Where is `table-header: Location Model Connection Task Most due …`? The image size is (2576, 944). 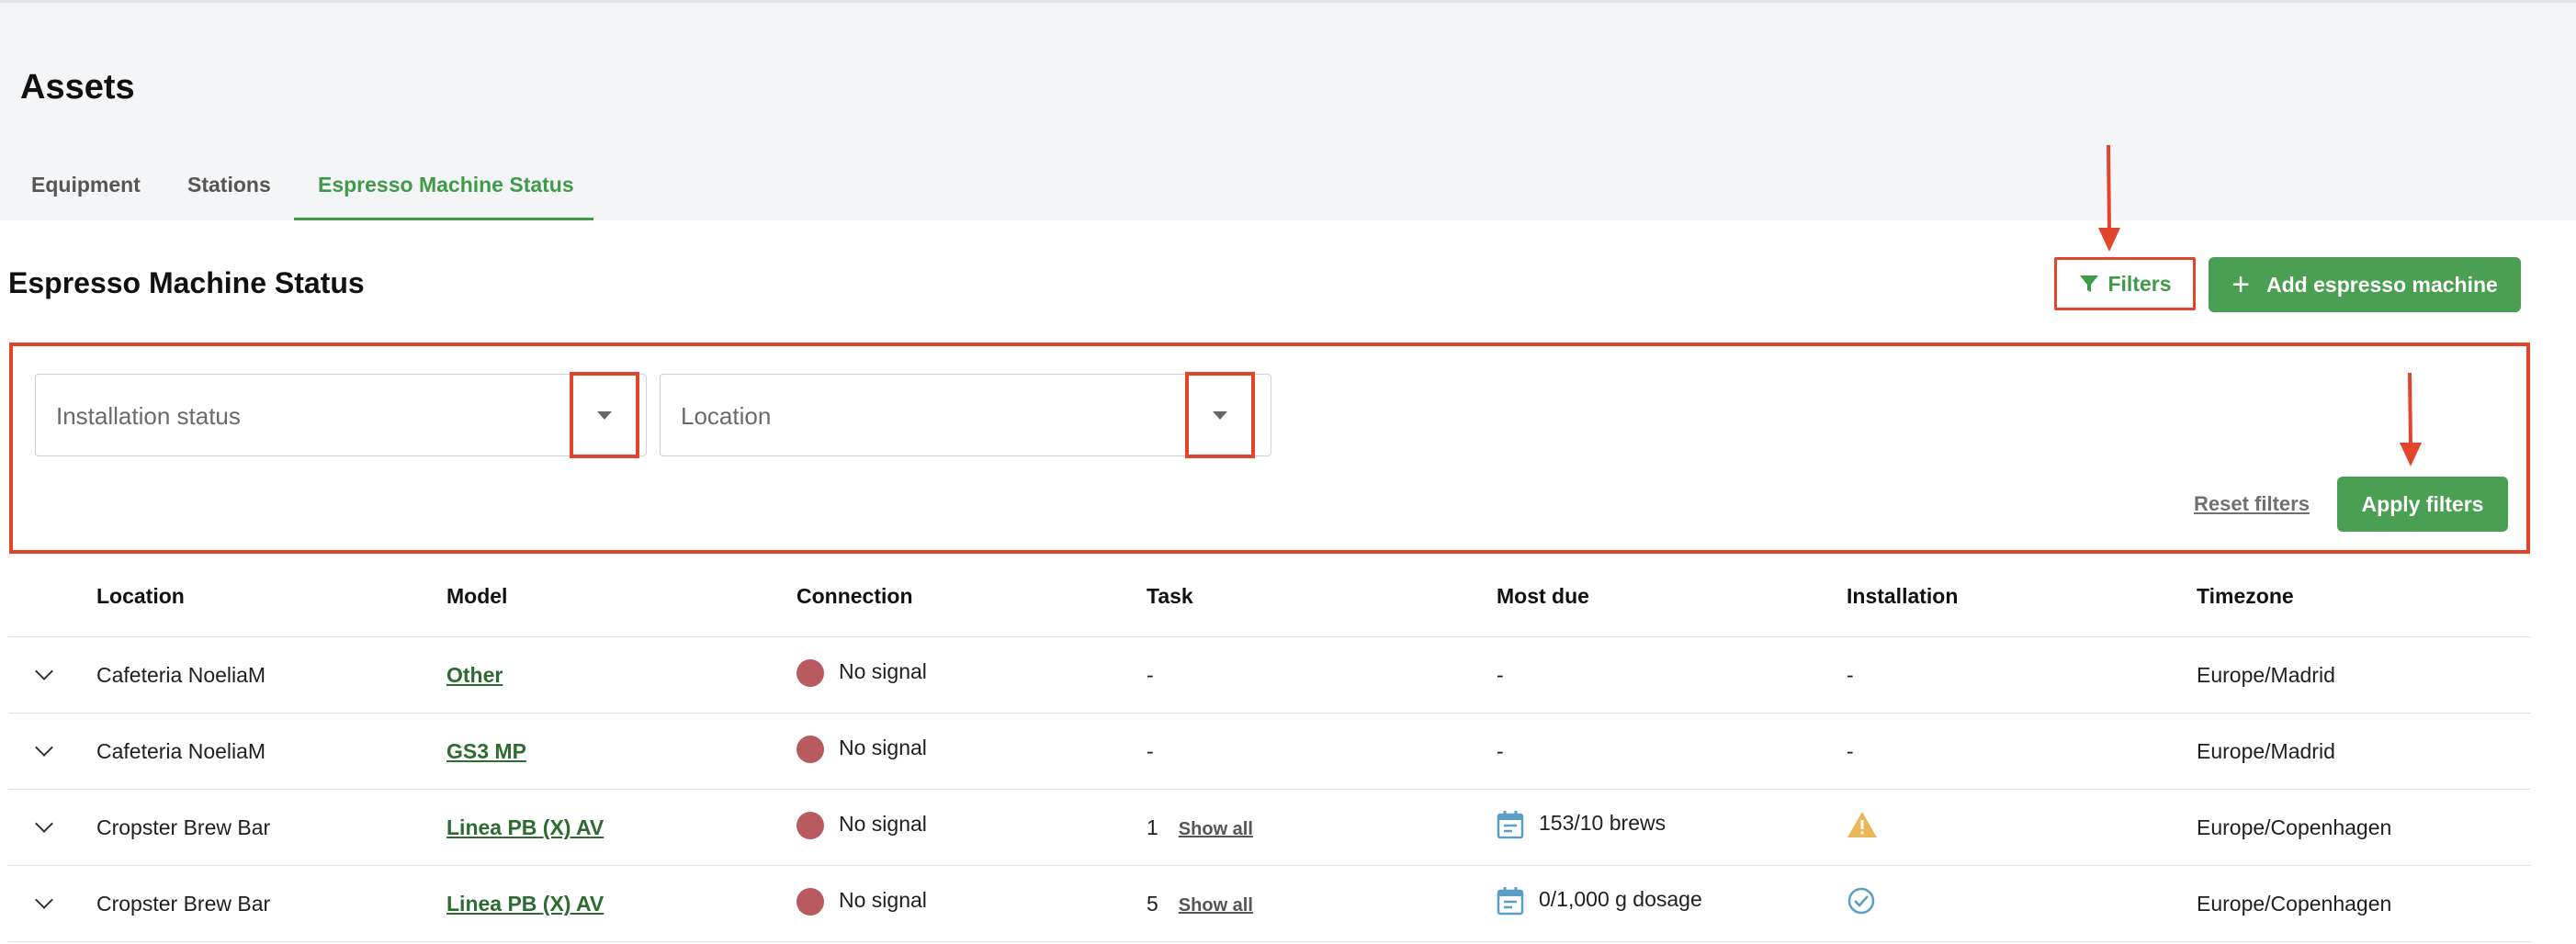 table-header: Location Model Connection Task Most due … is located at coordinates (1269, 599).